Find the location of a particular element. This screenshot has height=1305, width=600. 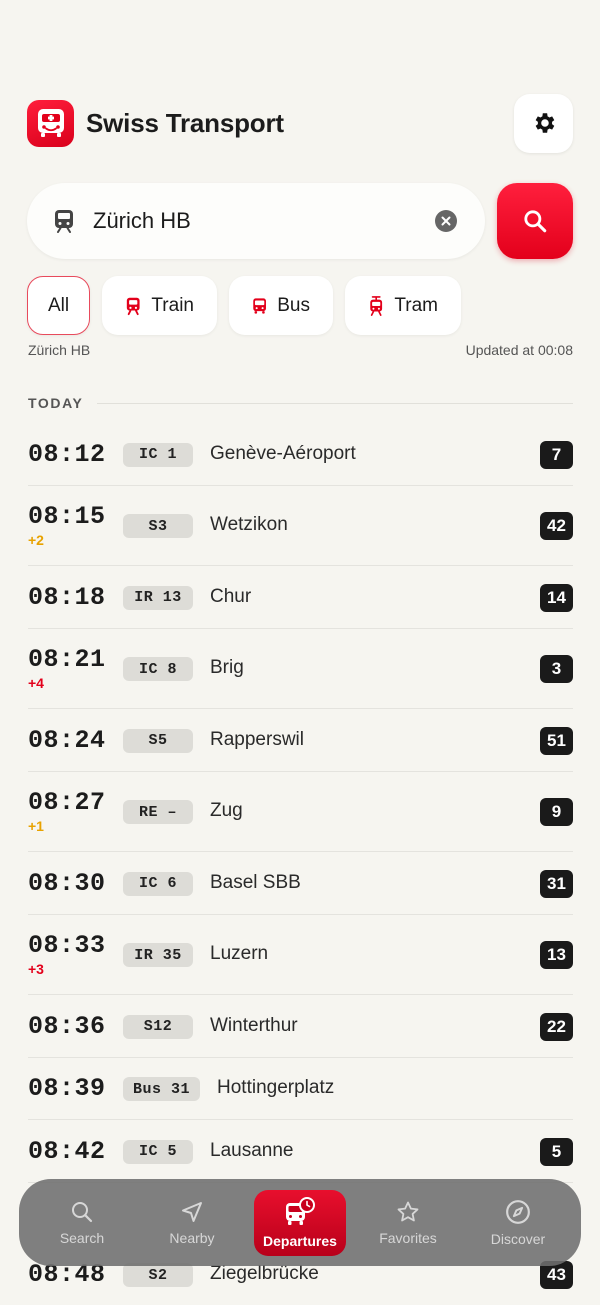

filter-all: All is located at coordinates (58, 305).